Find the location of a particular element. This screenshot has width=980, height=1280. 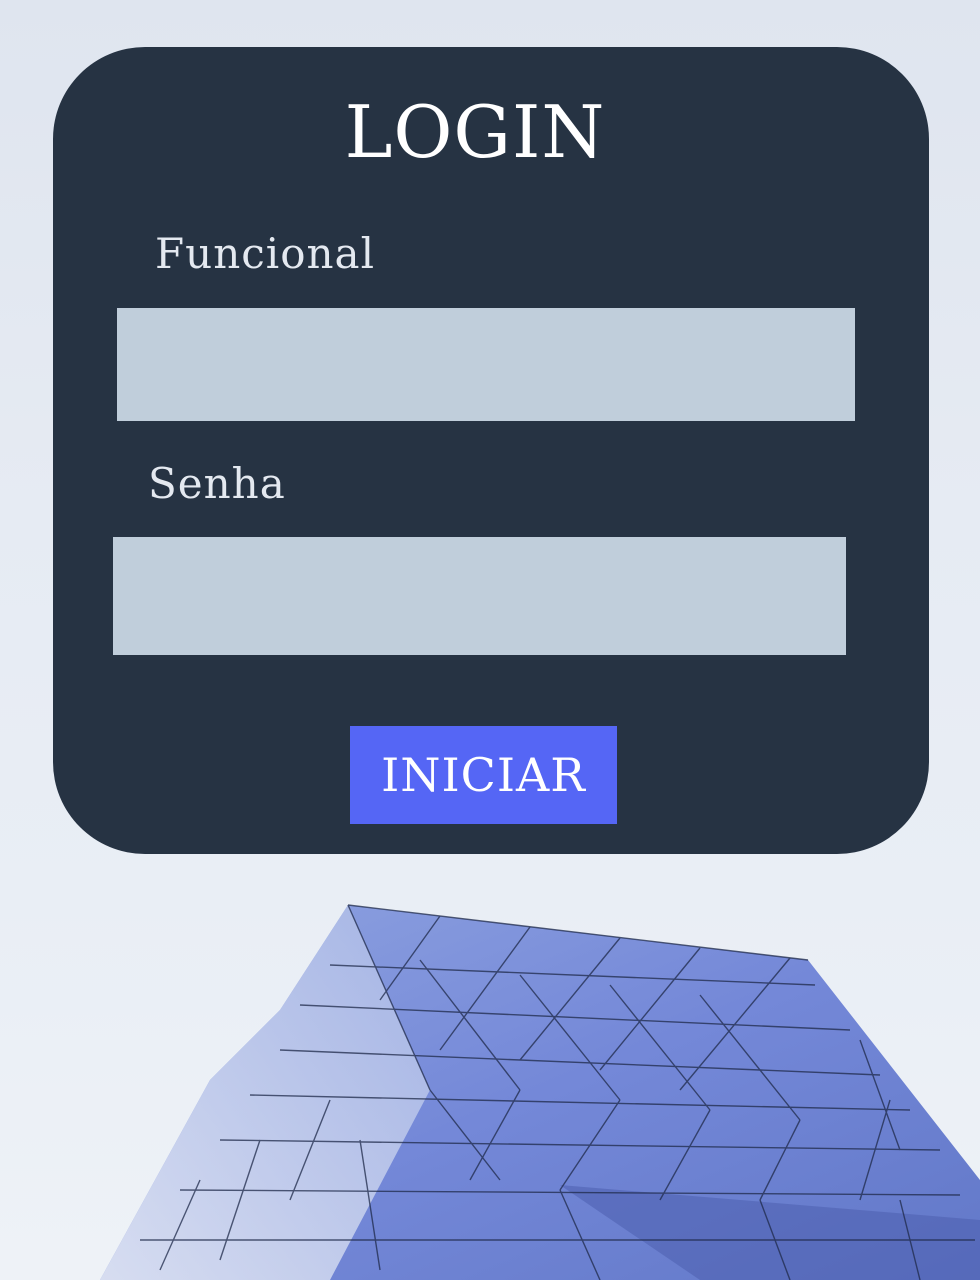

functional-label: Funcional is located at coordinates (265, 253).